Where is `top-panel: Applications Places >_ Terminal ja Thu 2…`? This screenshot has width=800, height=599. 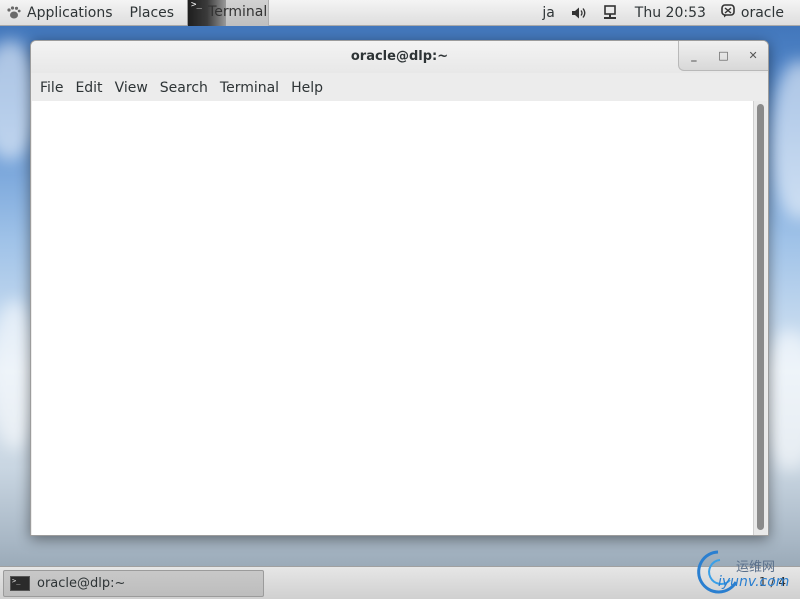 top-panel: Applications Places >_ Terminal ja Thu 2… is located at coordinates (400, 13).